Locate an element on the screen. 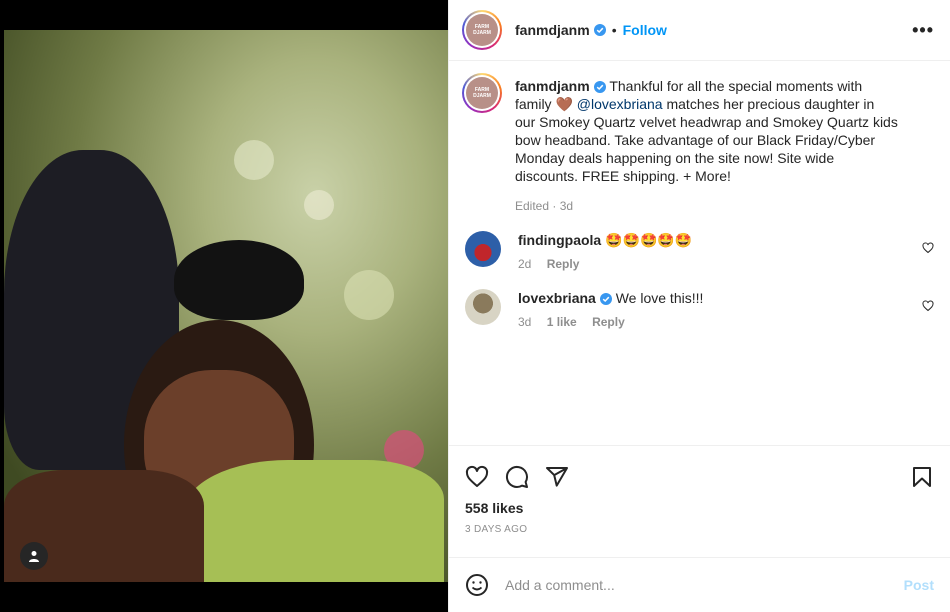 This screenshot has width=950, height=612. caption-username: fanmdjanm is located at coordinates (552, 86).